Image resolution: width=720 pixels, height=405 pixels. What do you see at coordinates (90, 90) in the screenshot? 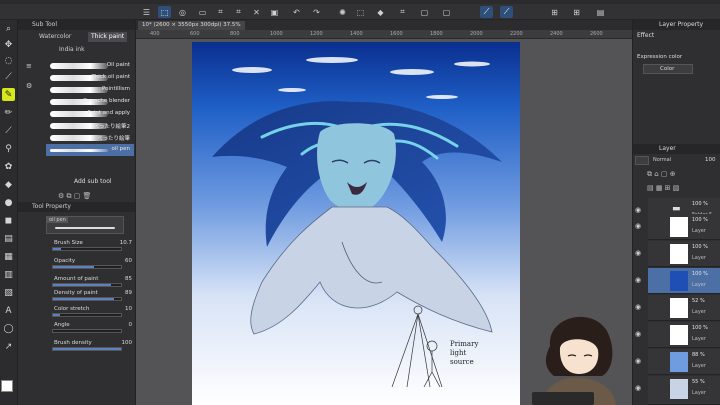
I see `brush-pointillism: Pointillism` at bounding box center [90, 90].